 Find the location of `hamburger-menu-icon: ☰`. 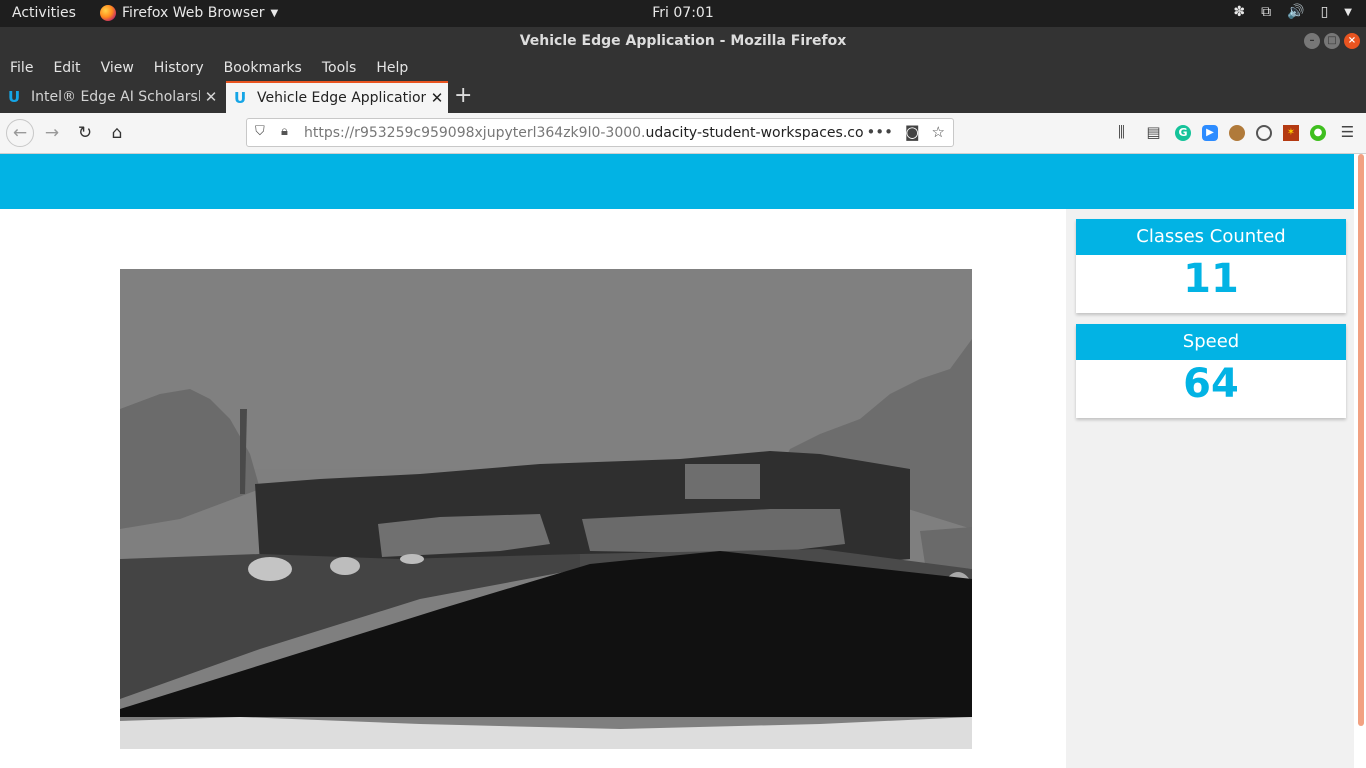

hamburger-menu-icon: ☰ is located at coordinates (1347, 132).